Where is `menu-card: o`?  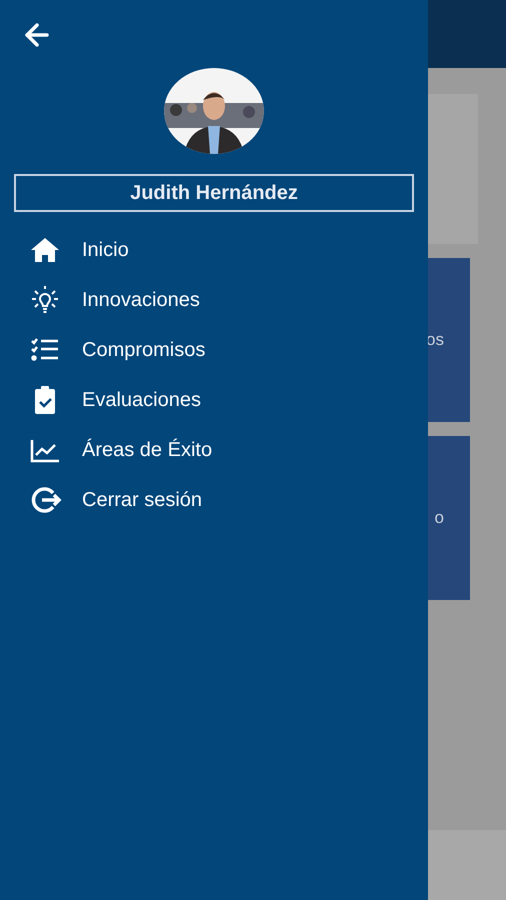
menu-card: o is located at coordinates (449, 518).